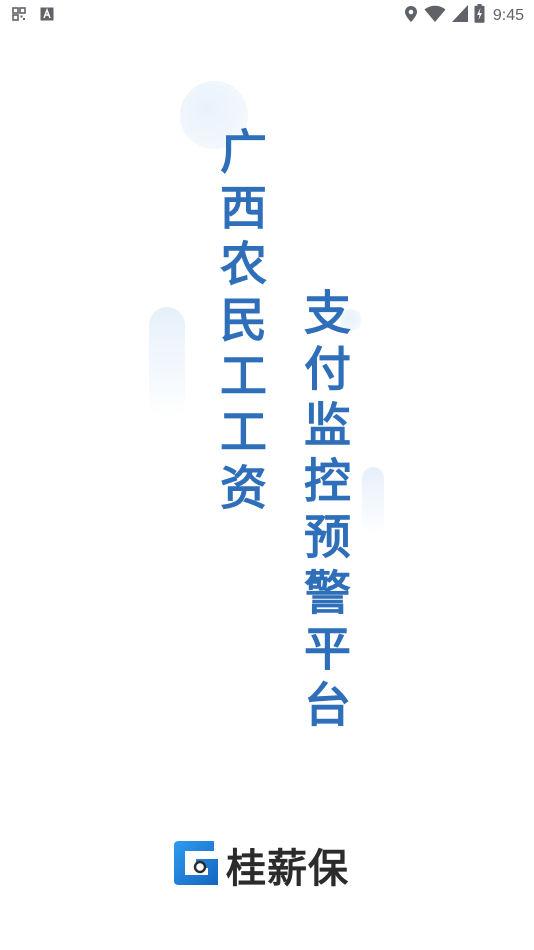 Image resolution: width=534 pixels, height=950 pixels. I want to click on status-right-icons: 9:45, so click(464, 15).